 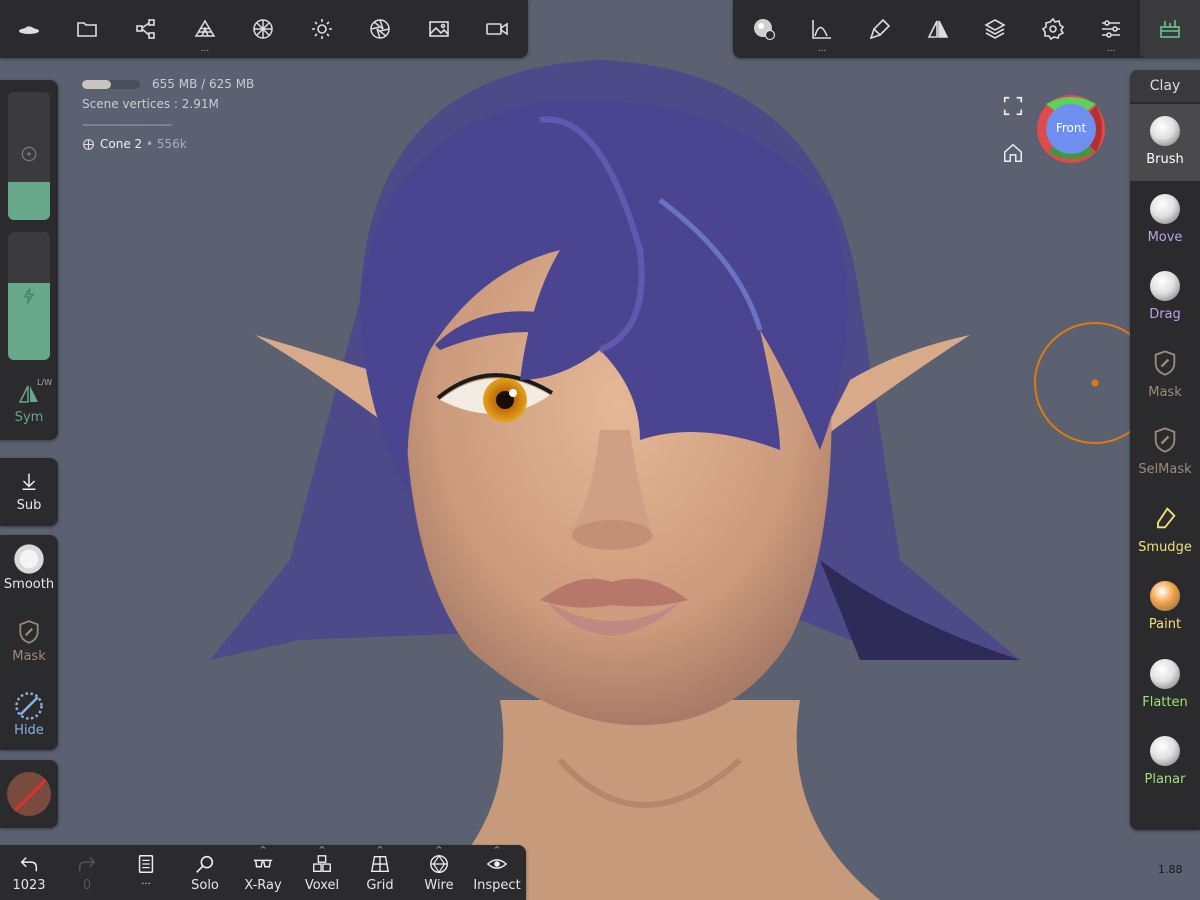 What do you see at coordinates (146, 29) in the screenshot?
I see `scene-tree-icon` at bounding box center [146, 29].